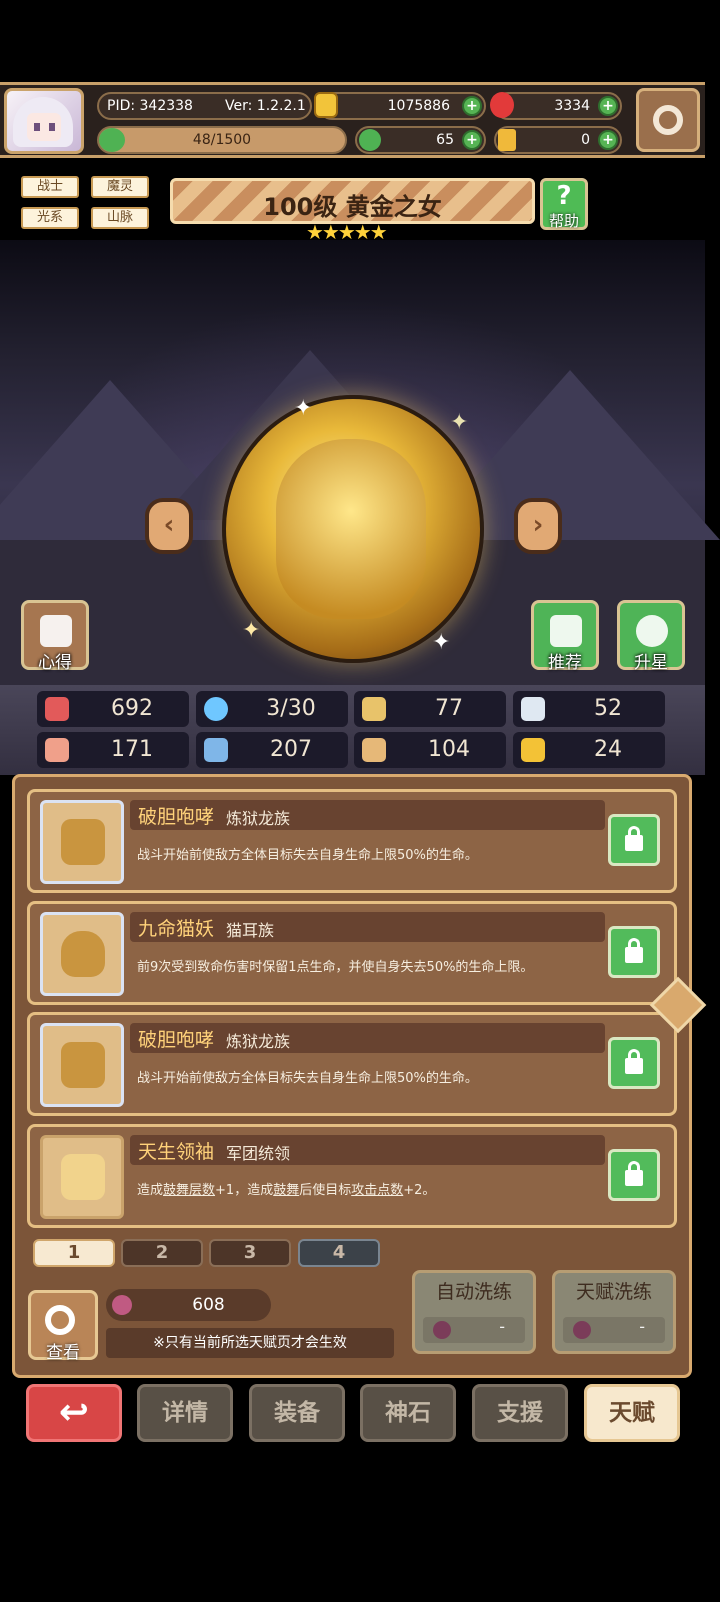 The image size is (720, 1602). Describe the element at coordinates (176, 817) in the screenshot. I see `talent-name: 破胆咆哮` at that location.